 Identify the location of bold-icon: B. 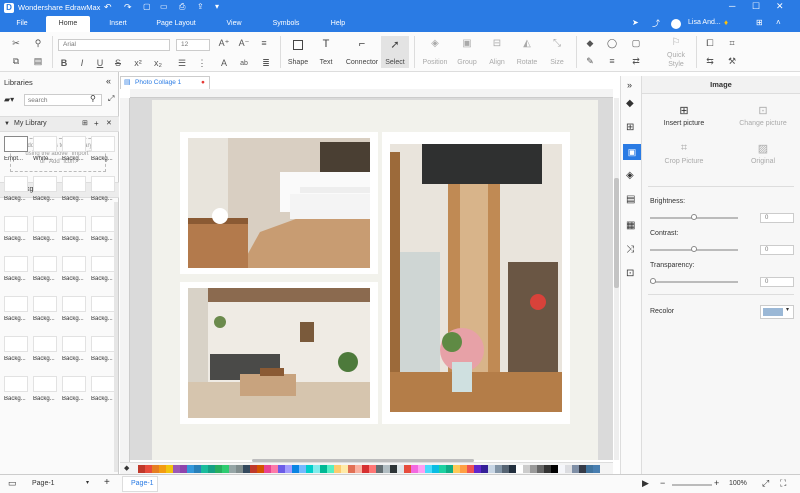
(64, 63).